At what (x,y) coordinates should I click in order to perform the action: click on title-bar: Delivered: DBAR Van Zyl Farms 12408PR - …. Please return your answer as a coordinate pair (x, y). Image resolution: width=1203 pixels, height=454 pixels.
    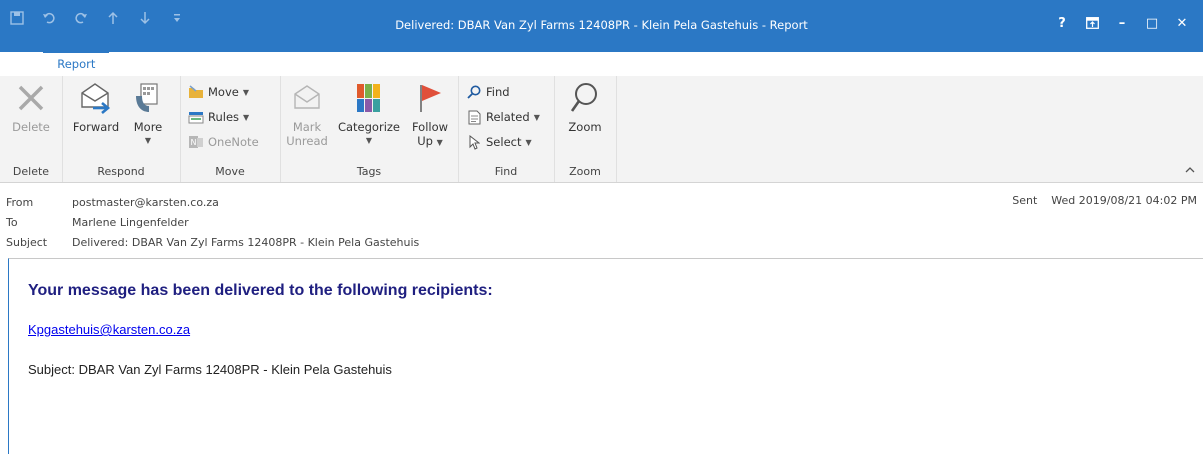
    Looking at the image, I should click on (601, 26).